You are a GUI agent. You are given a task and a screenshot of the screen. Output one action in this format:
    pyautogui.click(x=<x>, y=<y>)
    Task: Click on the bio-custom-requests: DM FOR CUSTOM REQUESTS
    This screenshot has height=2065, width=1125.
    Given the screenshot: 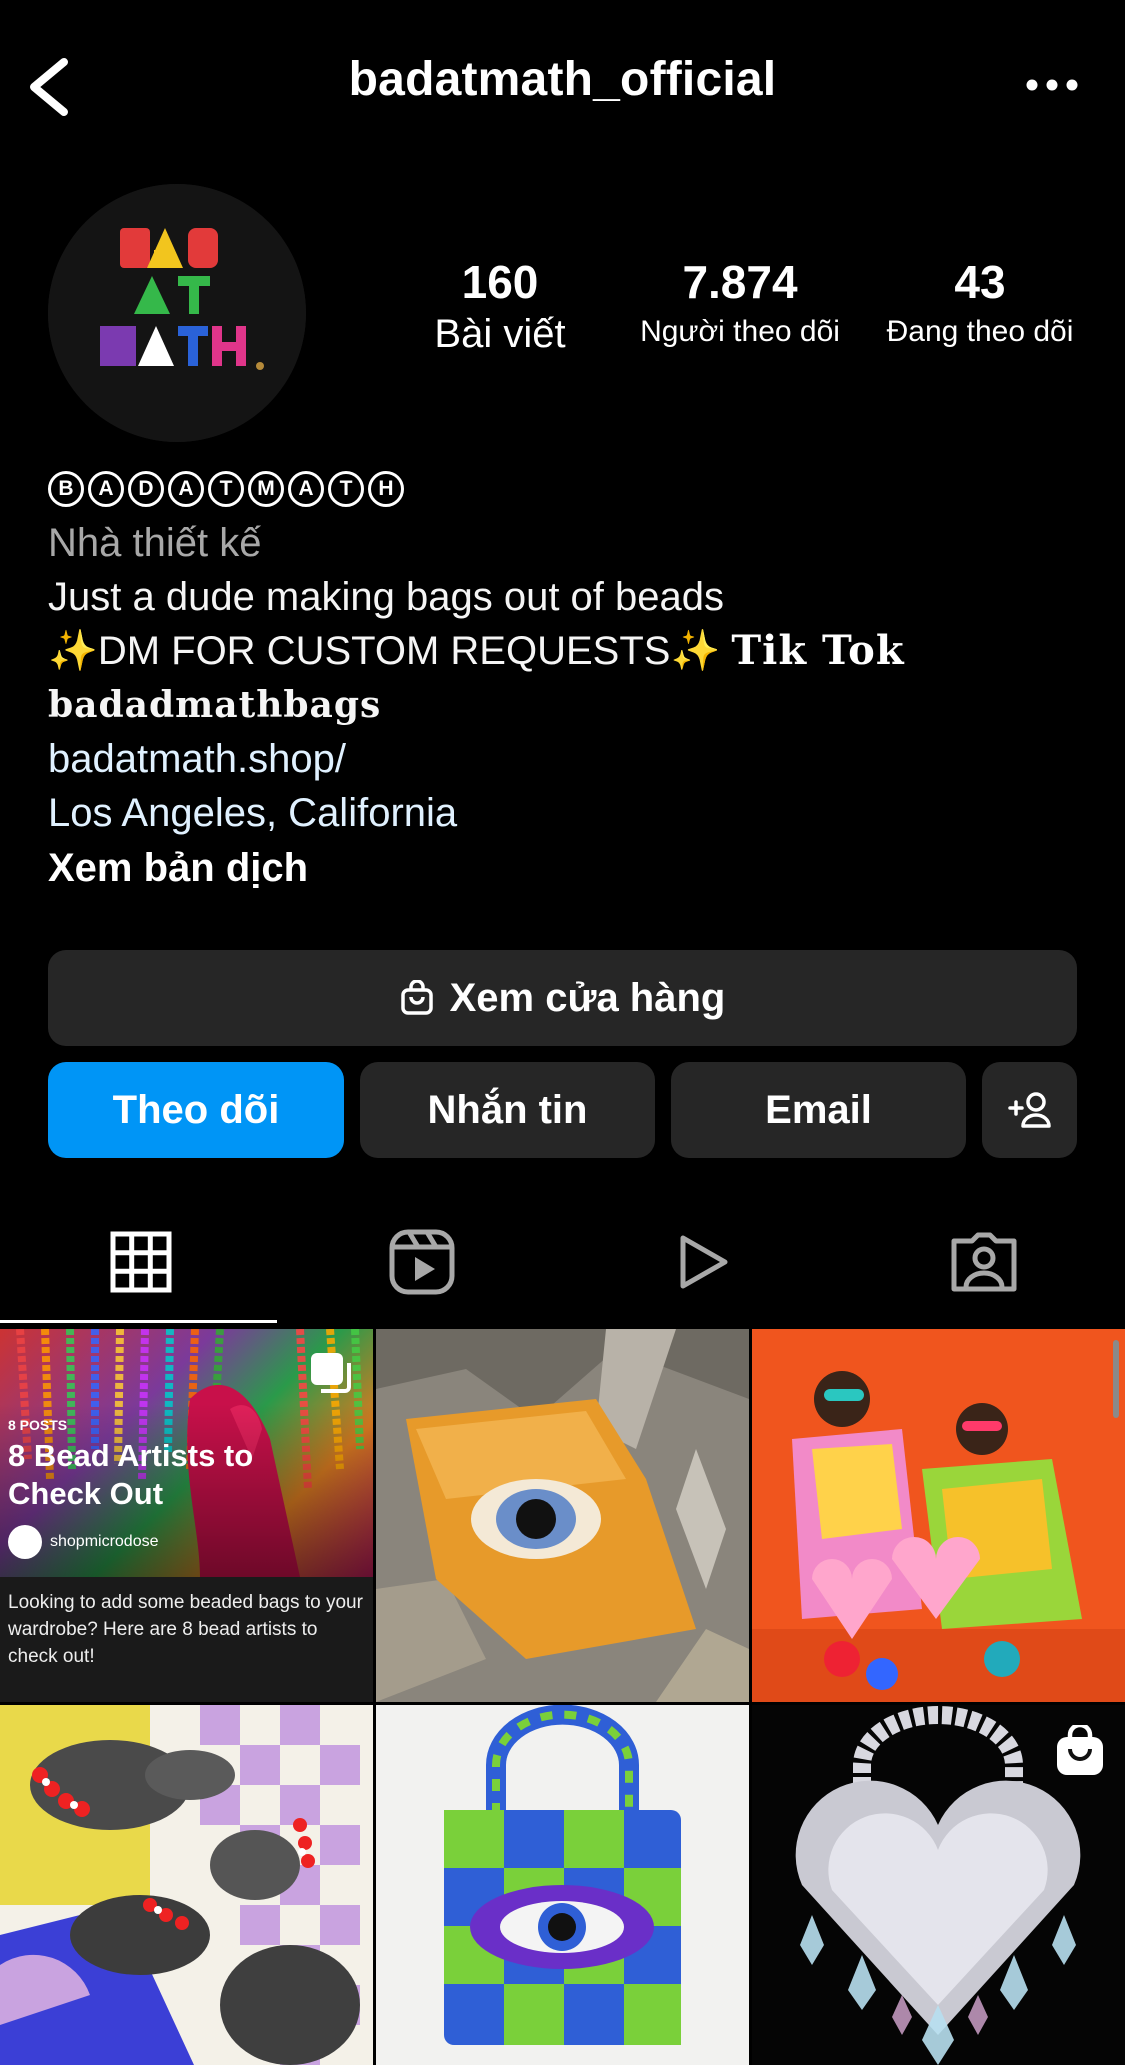 What is the action you would take?
    pyautogui.click(x=384, y=651)
    